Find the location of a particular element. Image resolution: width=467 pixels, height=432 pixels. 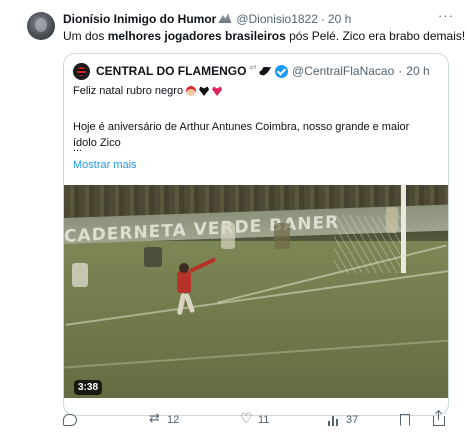

tweet-actions: 12 11 37 is located at coordinates (258, 419).